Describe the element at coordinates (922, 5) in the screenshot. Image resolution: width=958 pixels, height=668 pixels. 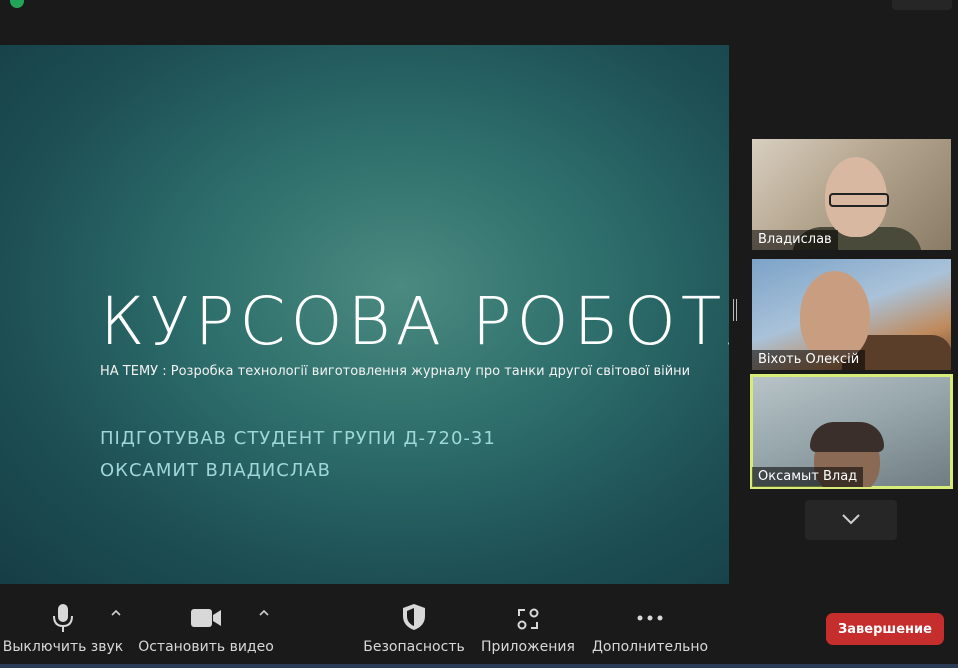
I see `view-options-button` at that location.